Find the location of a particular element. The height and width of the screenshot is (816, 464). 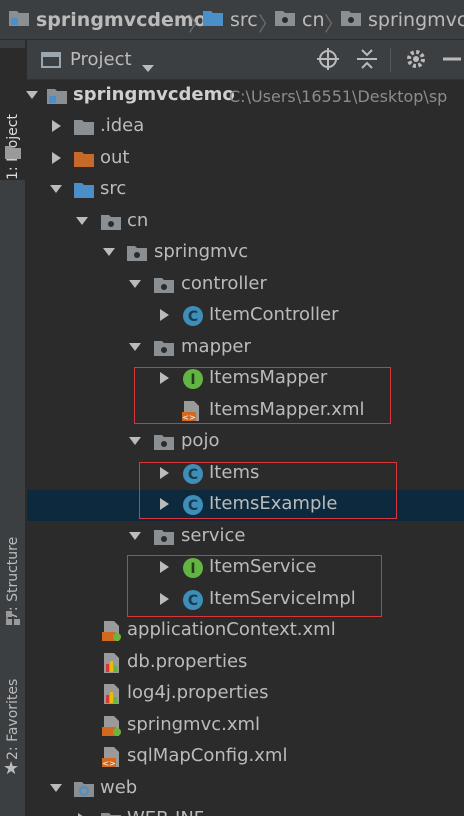

package-folder-icon is located at coordinates (351, 20).